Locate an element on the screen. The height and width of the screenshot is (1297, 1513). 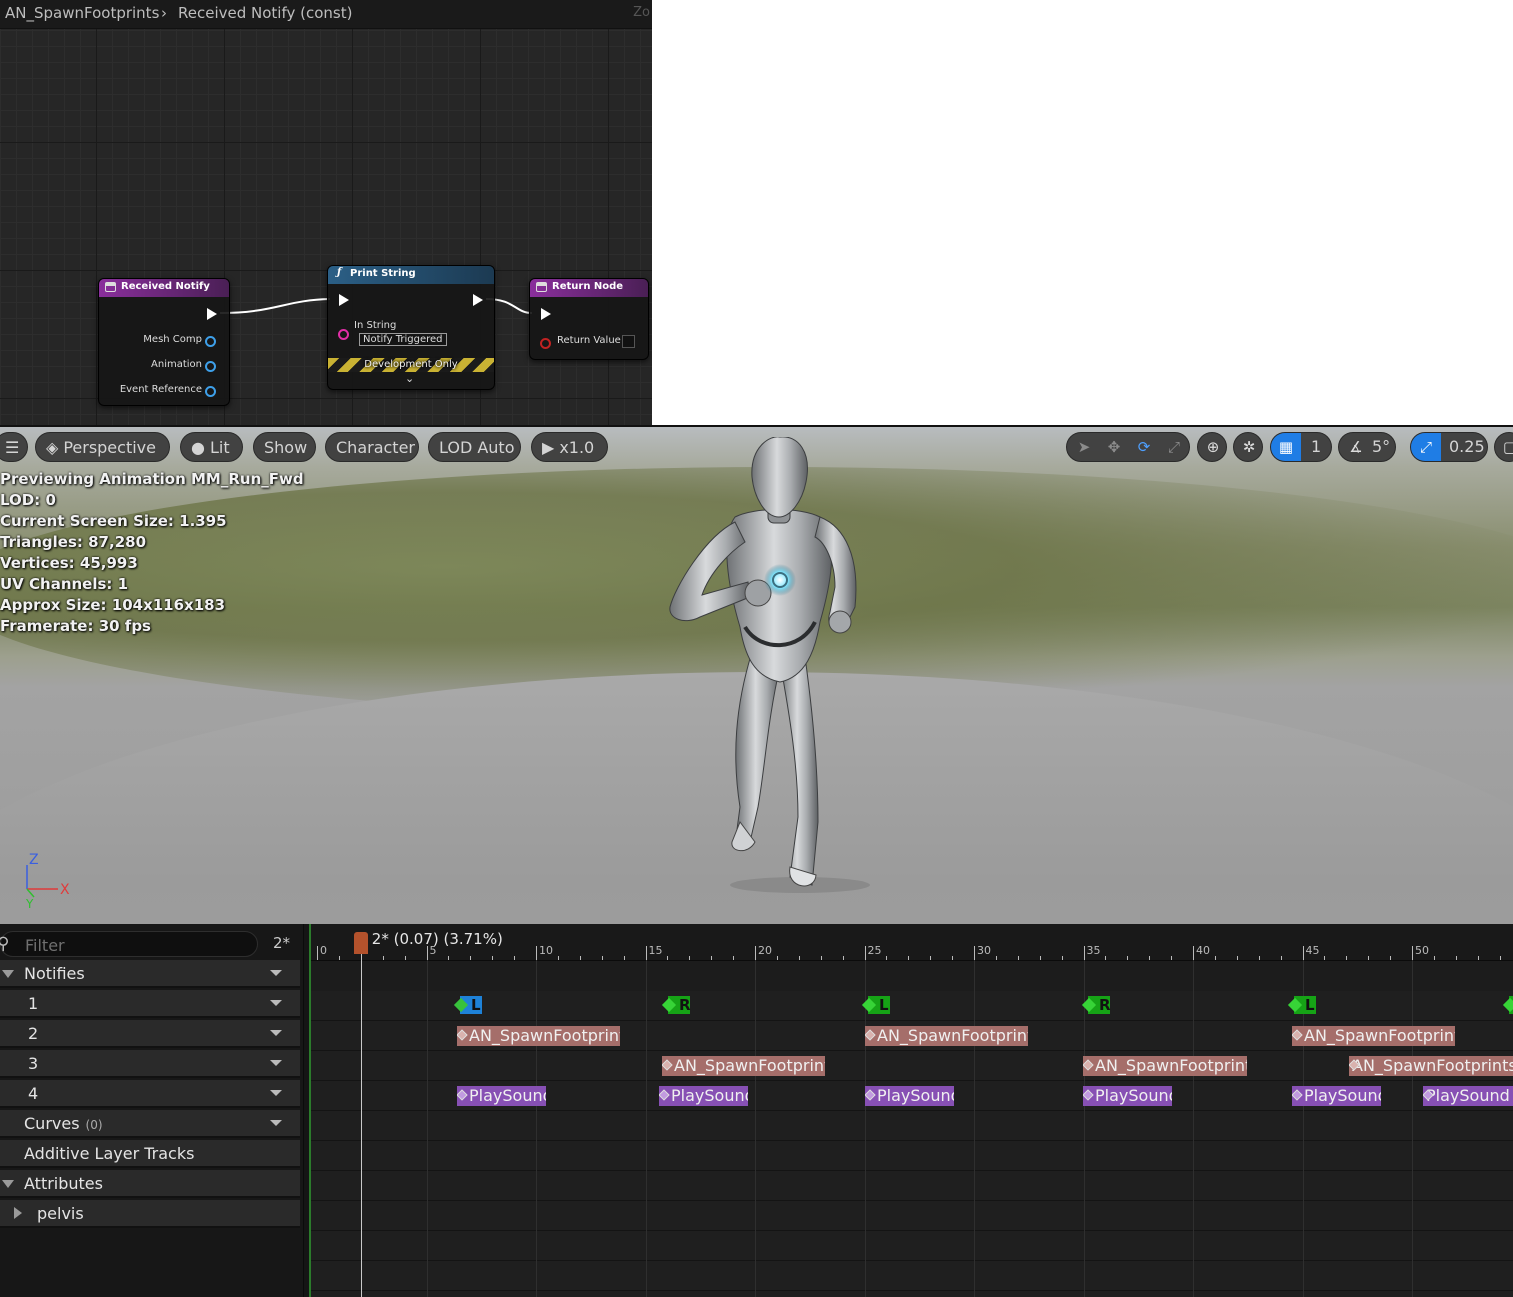
grid-snap-icon: ▦ is located at coordinates (1286, 447).